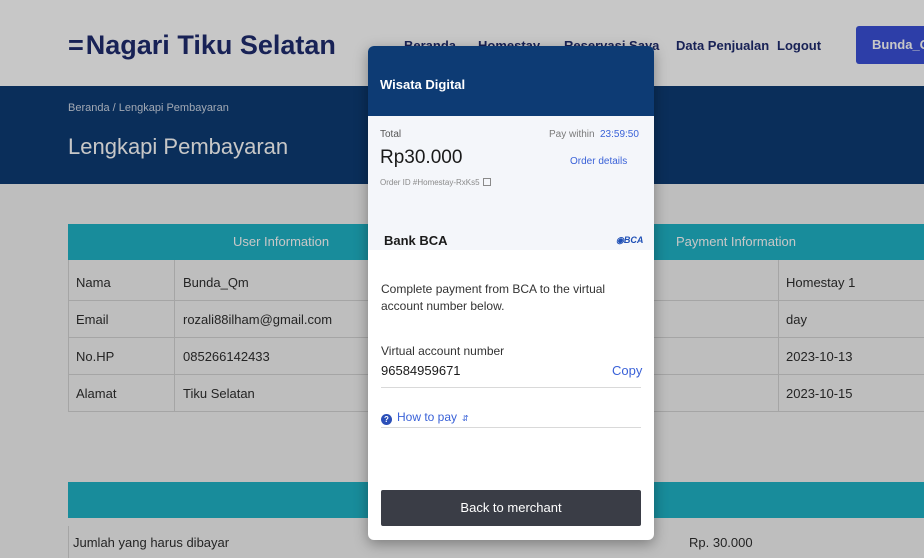 The height and width of the screenshot is (558, 924). I want to click on countdown-timer: 23:59:50, so click(619, 134).